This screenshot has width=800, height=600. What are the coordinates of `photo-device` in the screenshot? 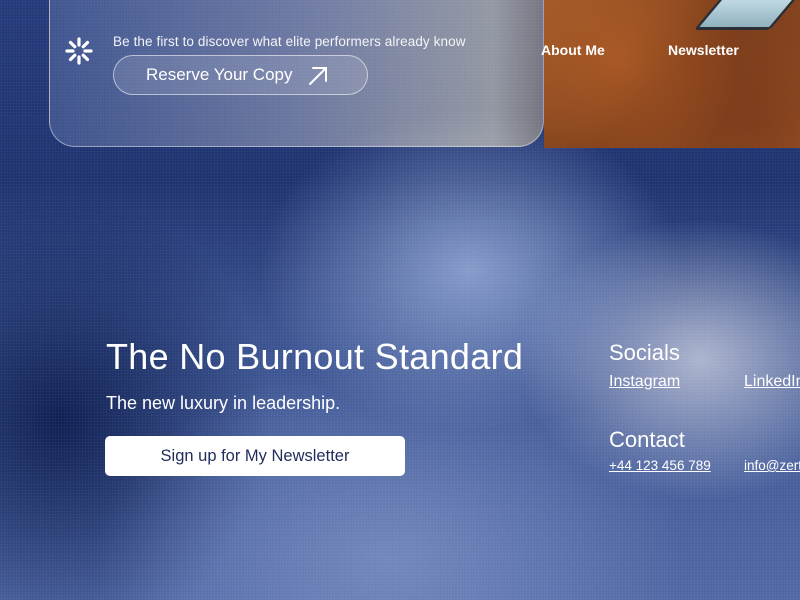 It's located at (746, 15).